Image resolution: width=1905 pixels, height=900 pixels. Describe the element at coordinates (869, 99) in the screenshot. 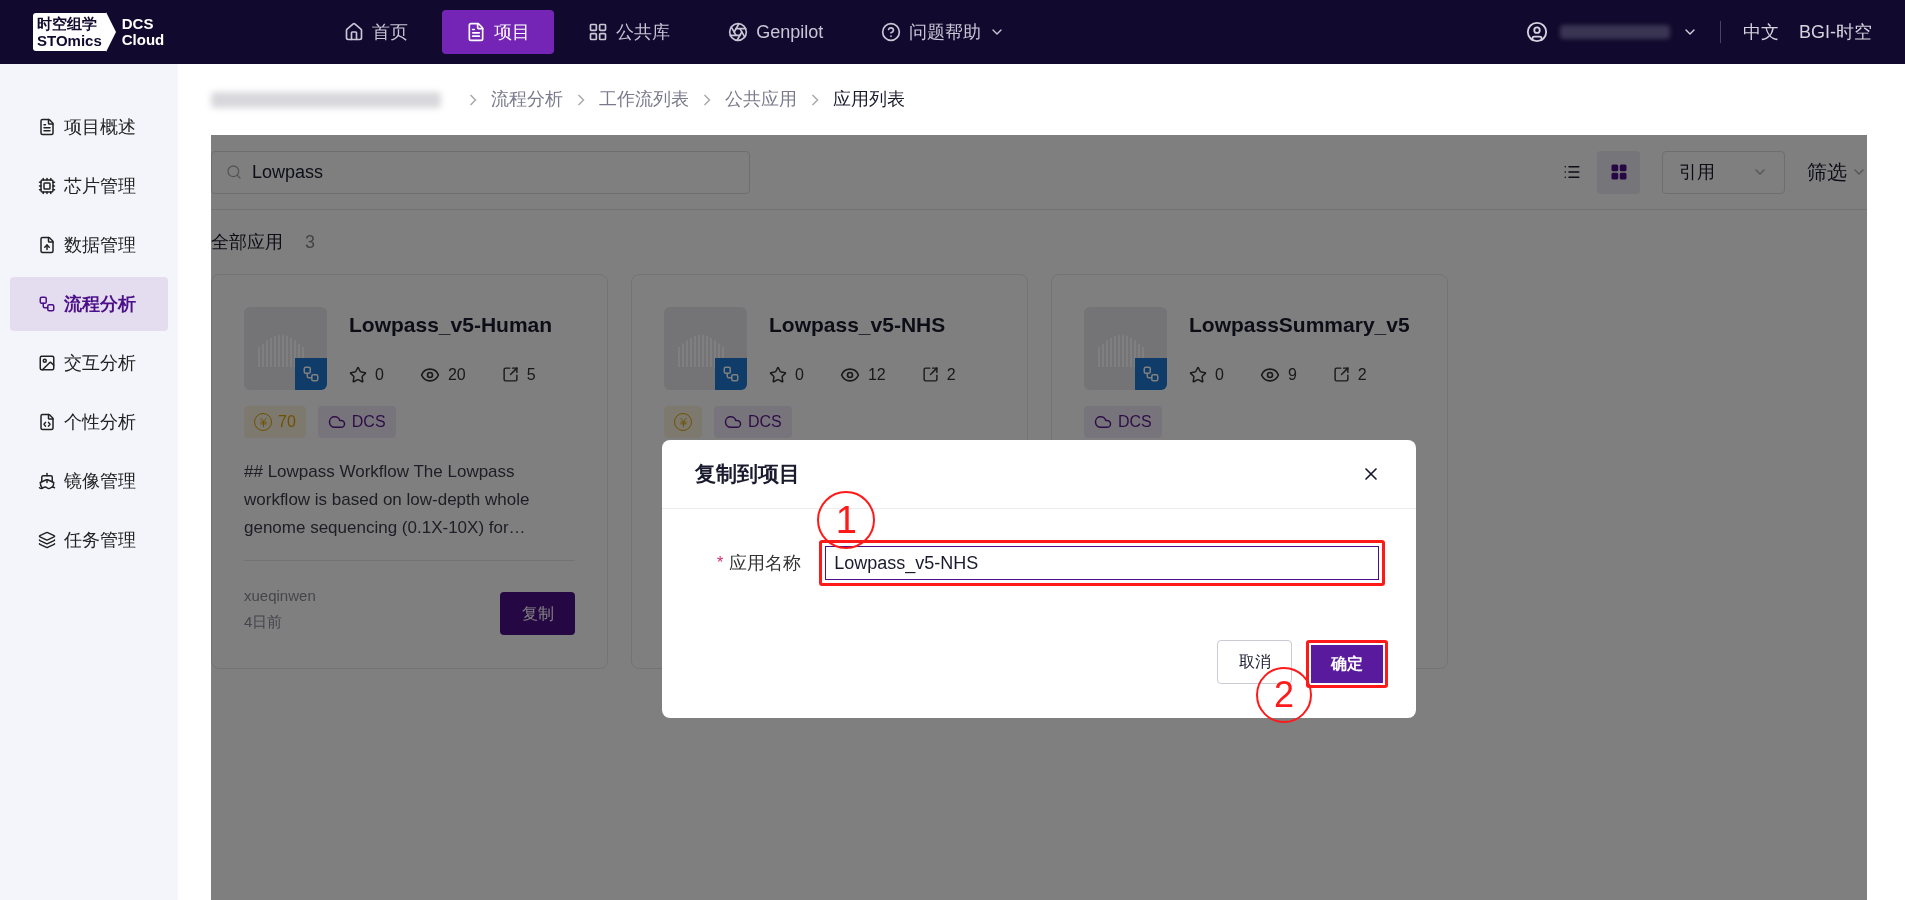

I see `breadcrumb-item: 应用列表` at that location.